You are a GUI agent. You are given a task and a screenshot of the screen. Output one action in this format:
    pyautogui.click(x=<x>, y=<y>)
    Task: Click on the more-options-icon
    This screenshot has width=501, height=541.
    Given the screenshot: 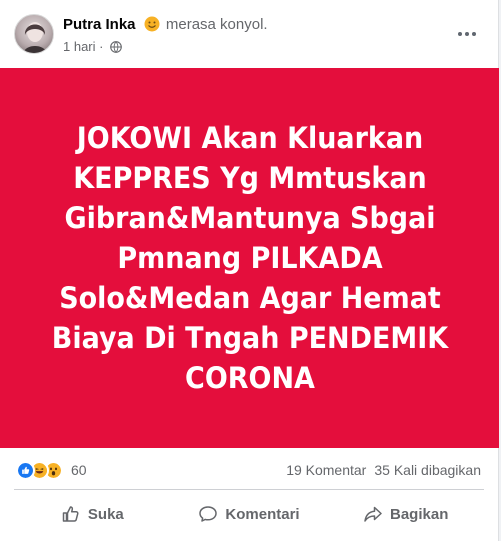 What is the action you would take?
    pyautogui.click(x=467, y=34)
    